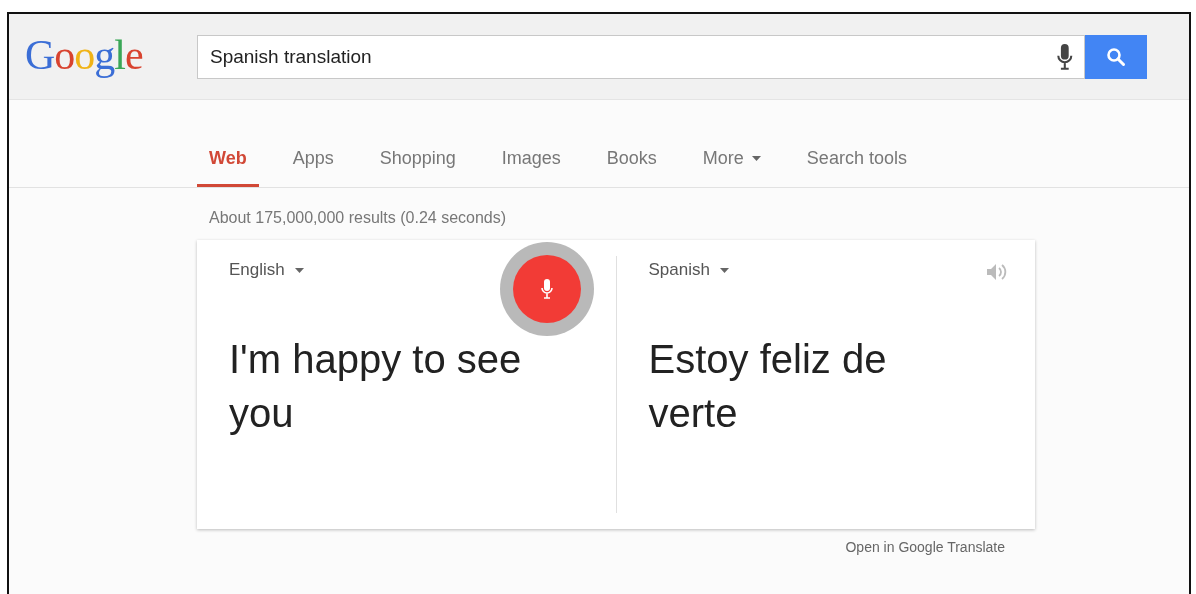 This screenshot has height=594, width=1196. What do you see at coordinates (641, 56) in the screenshot?
I see `search-field: Spanish translation` at bounding box center [641, 56].